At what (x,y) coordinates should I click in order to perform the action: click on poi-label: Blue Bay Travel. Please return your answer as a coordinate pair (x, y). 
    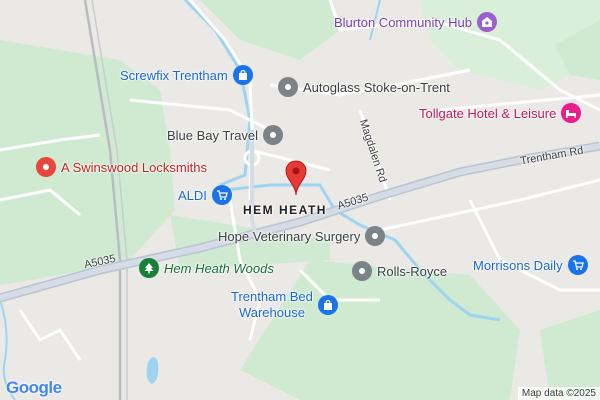
    Looking at the image, I should click on (213, 135).